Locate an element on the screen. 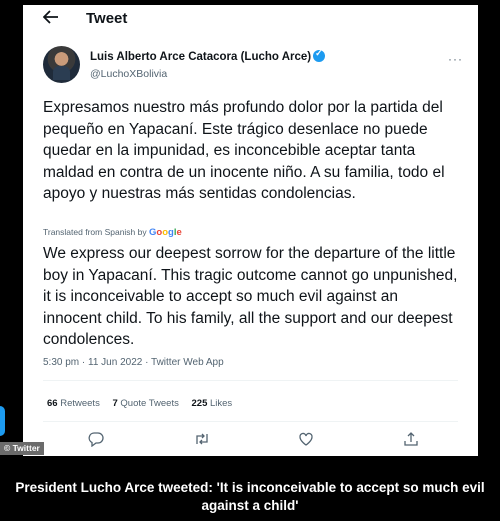  author-name: Luis Alberto Arce Catacora (Lucho Arce) is located at coordinates (208, 55).